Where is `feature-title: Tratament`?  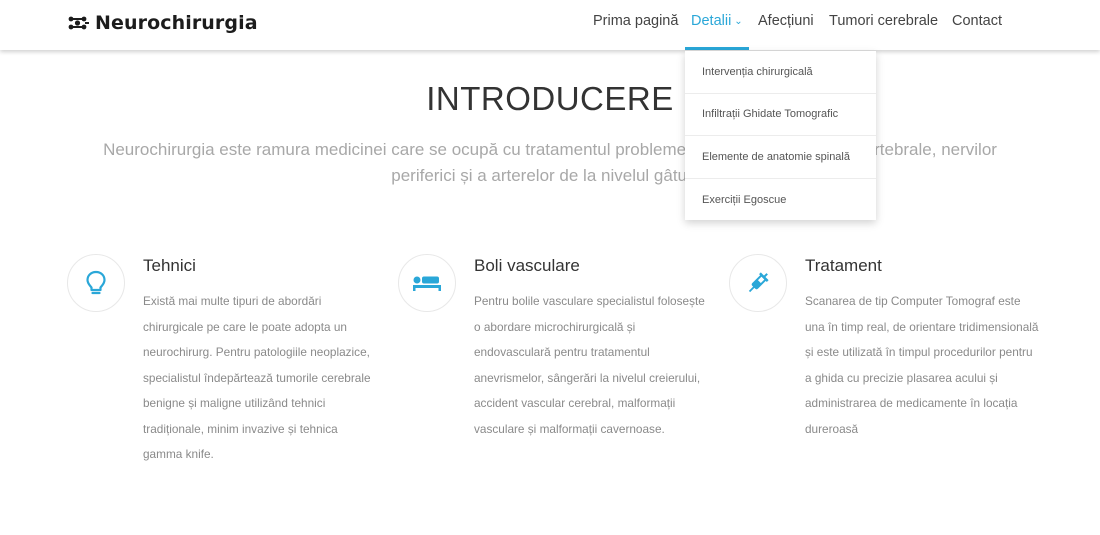 feature-title: Tratament is located at coordinates (843, 265).